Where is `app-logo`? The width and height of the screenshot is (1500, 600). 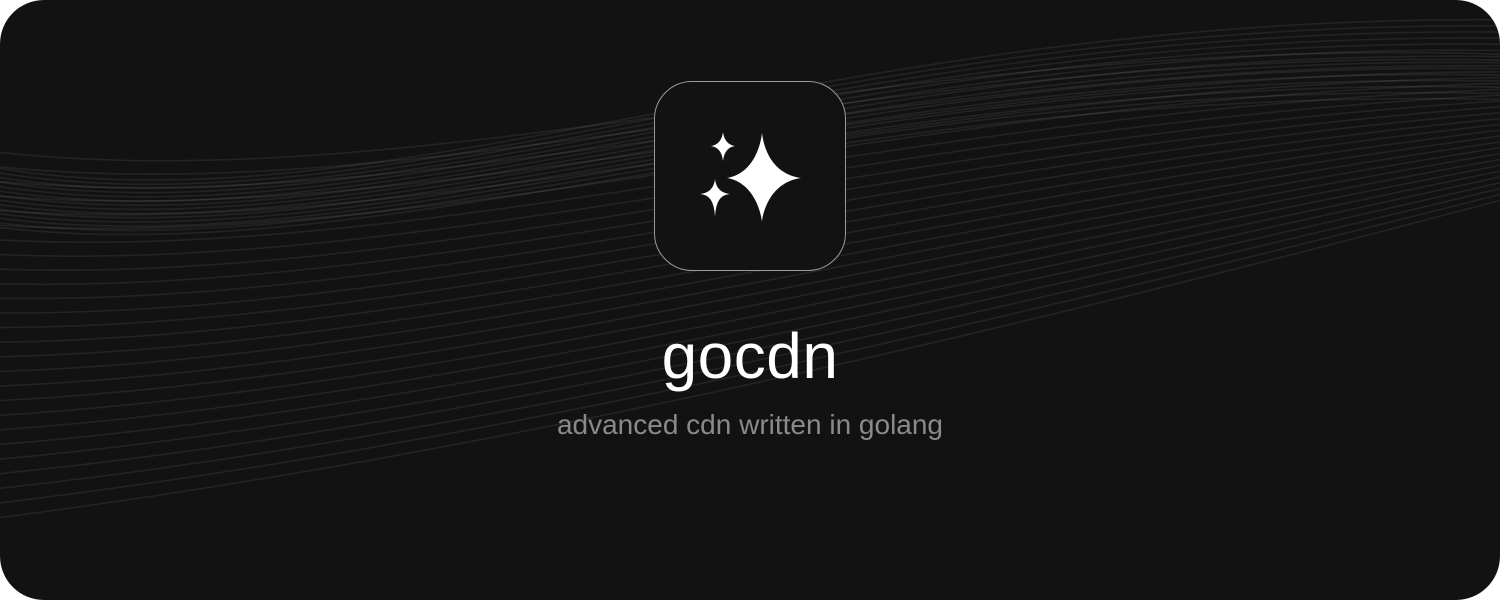 app-logo is located at coordinates (750, 176).